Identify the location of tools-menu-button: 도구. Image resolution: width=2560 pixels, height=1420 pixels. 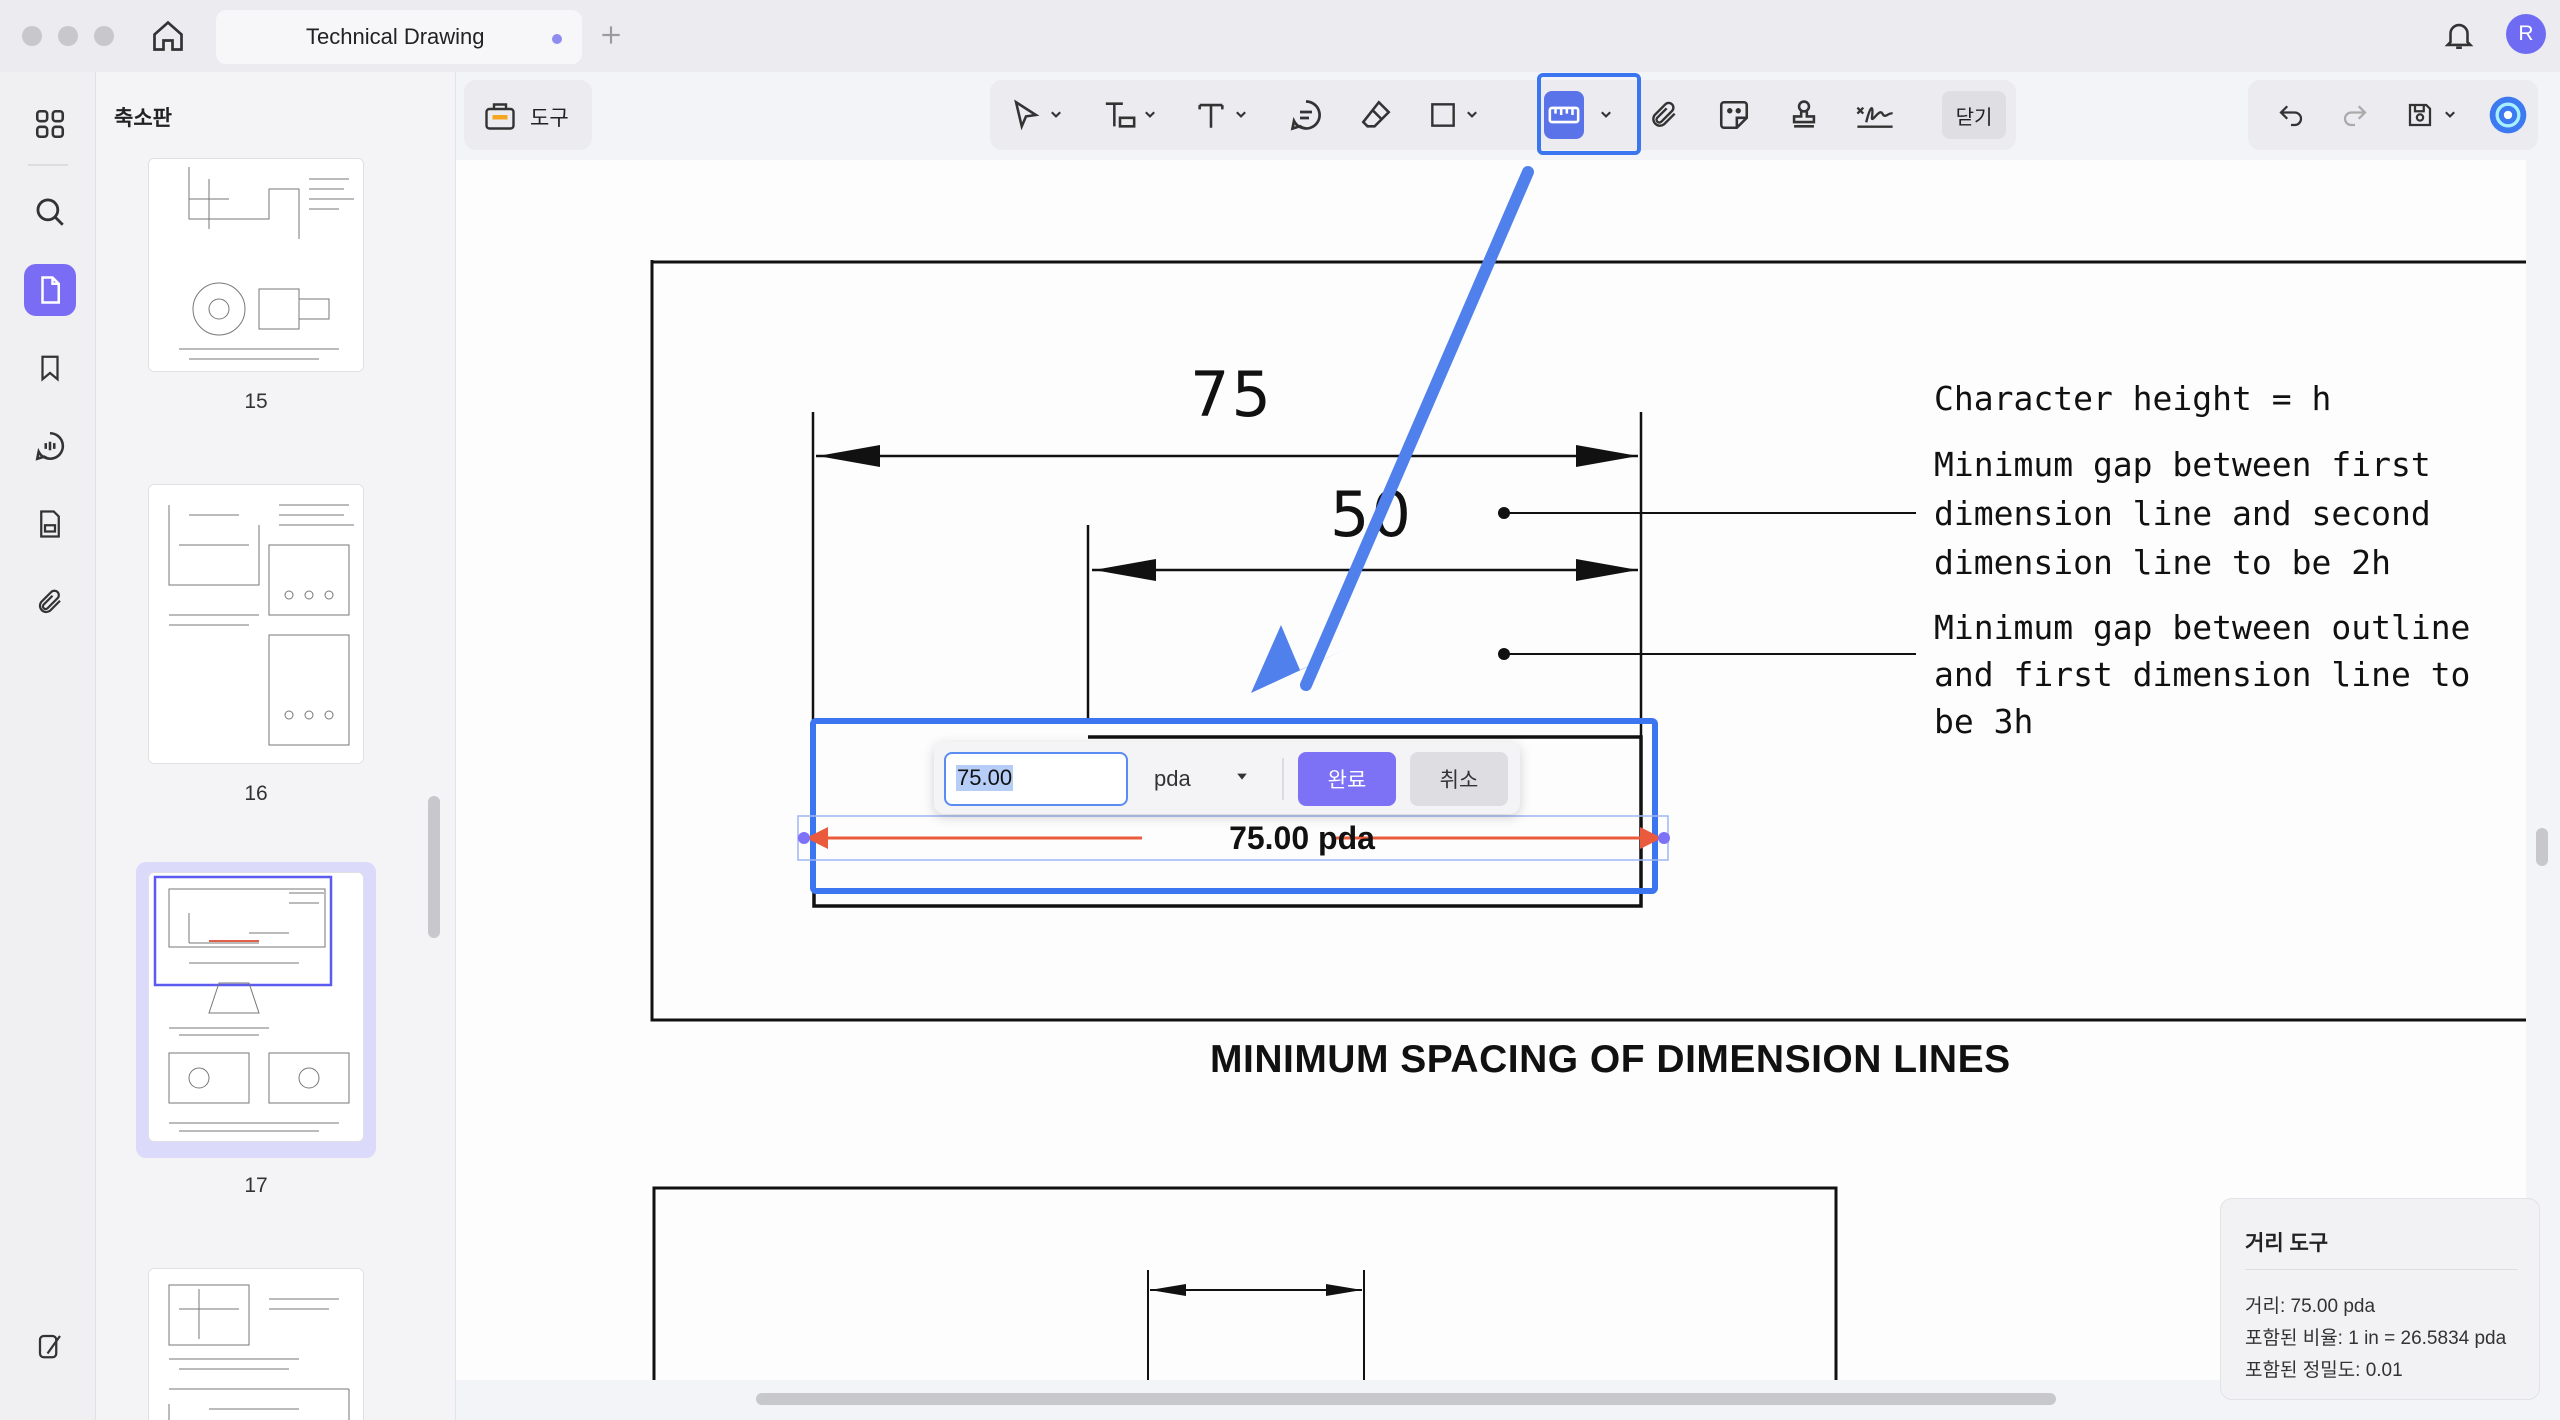
(528, 115).